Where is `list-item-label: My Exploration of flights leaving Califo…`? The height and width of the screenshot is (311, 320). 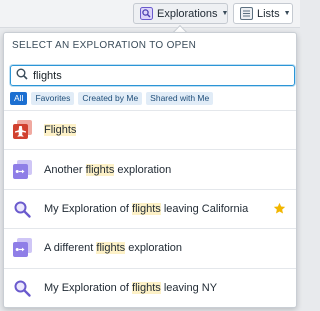
list-item-label: My Exploration of flights leaving Califo… is located at coordinates (146, 208).